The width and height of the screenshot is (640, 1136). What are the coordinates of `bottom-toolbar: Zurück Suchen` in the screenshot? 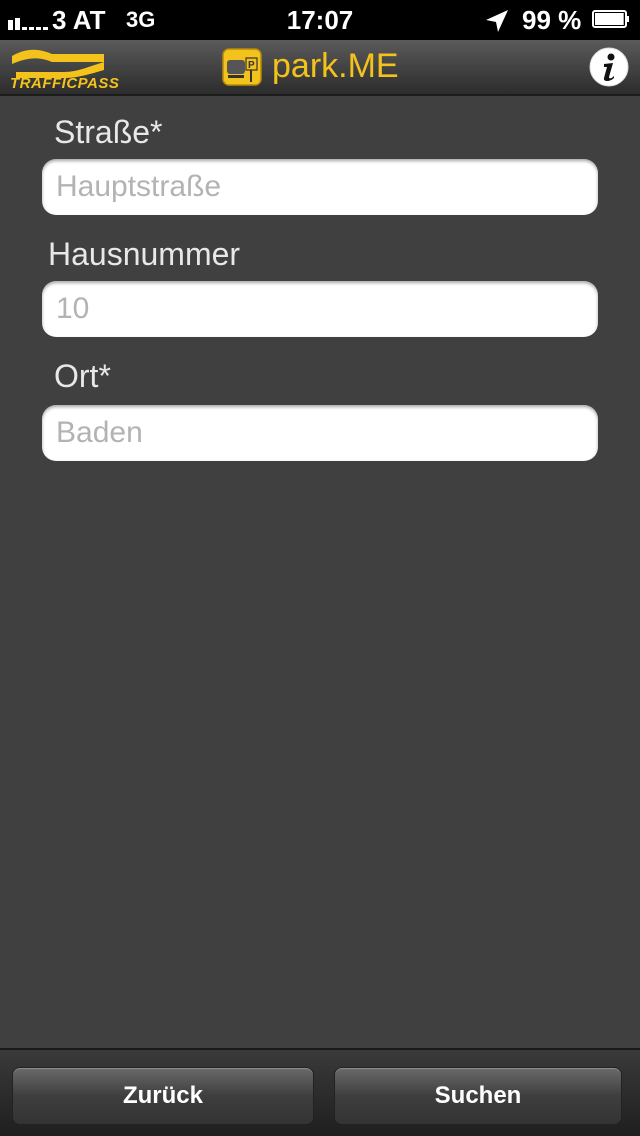 It's located at (320, 1092).